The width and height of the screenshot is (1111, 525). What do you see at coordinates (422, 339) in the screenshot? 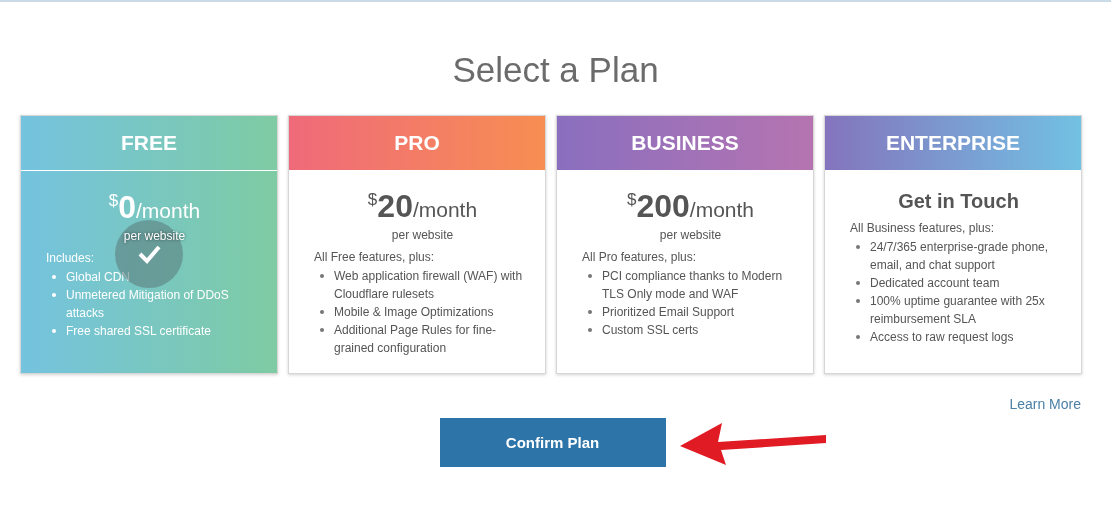
I see `feature-item: Additional Page Rules for fine-grained configuration` at bounding box center [422, 339].